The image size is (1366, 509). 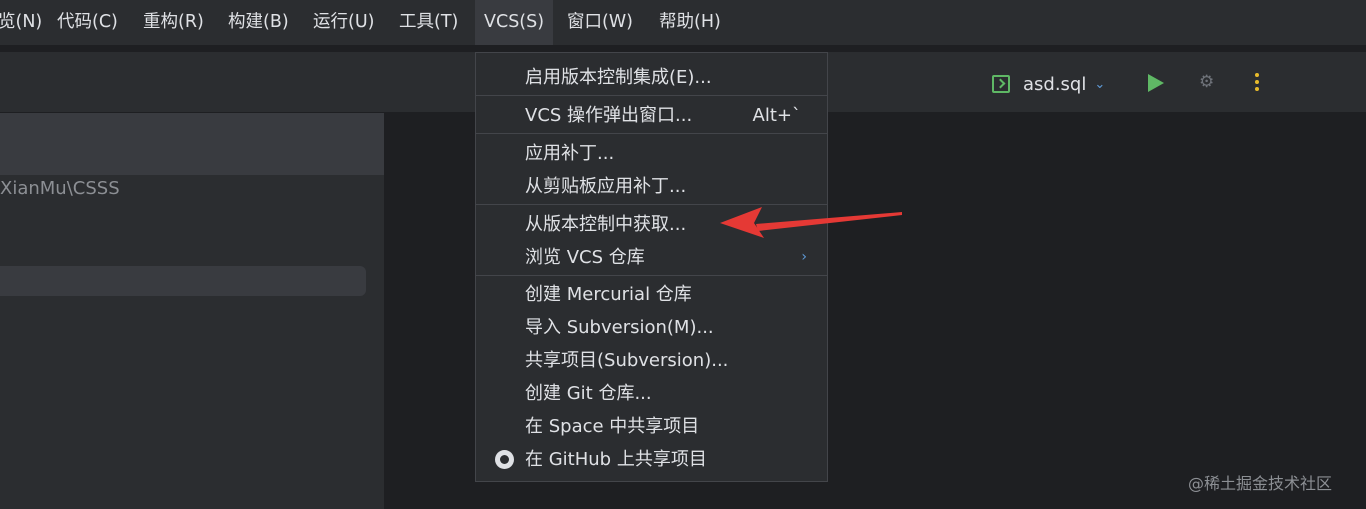 What do you see at coordinates (608, 294) in the screenshot?
I see `menu-item-label: 创建 Mercurial 仓库` at bounding box center [608, 294].